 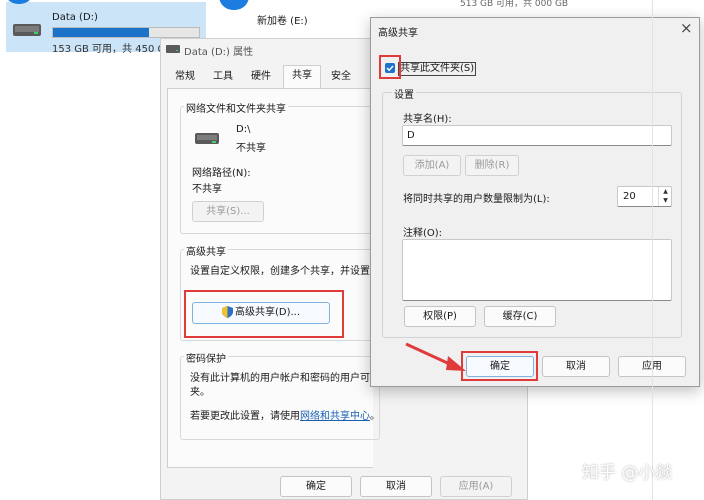 I want to click on drive-d-usage-bar, so click(x=126, y=32).